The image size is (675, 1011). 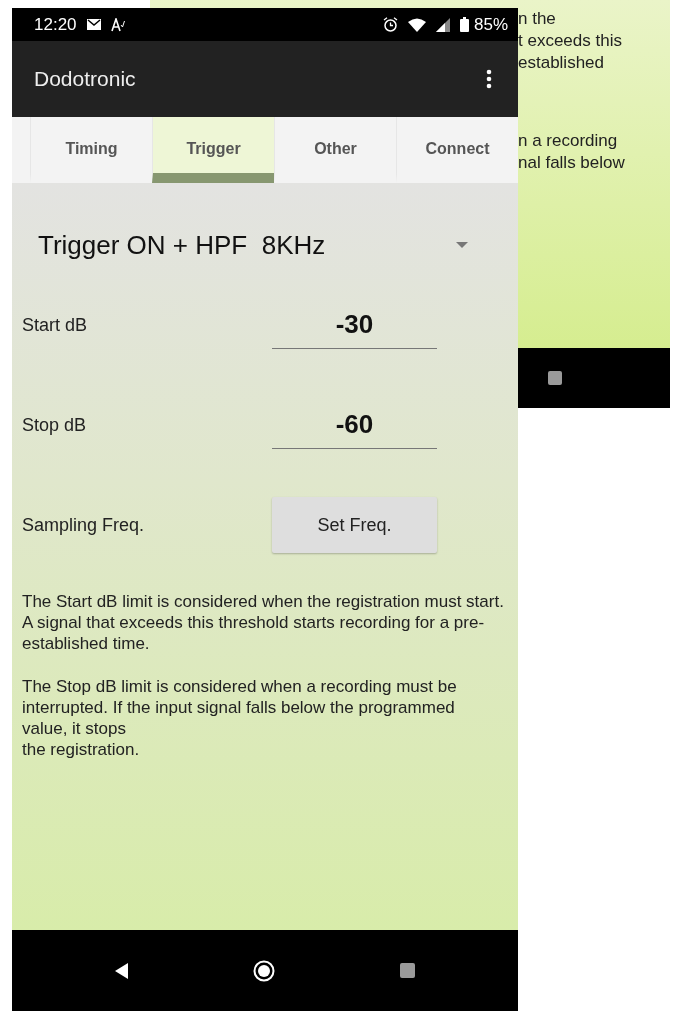 I want to click on help-paragraph: The Stop dB limit is considered when a recording must be interrupted. If the input signal falls below the programmed value, it stops the registration., so click(x=240, y=718).